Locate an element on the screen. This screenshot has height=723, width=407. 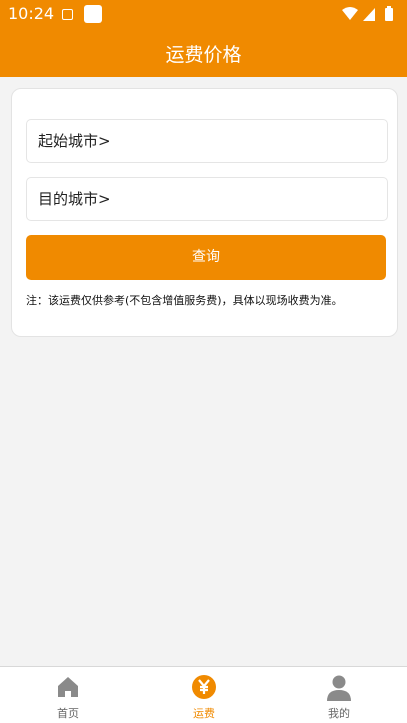
tab-home-label: 首页 is located at coordinates (68, 713).